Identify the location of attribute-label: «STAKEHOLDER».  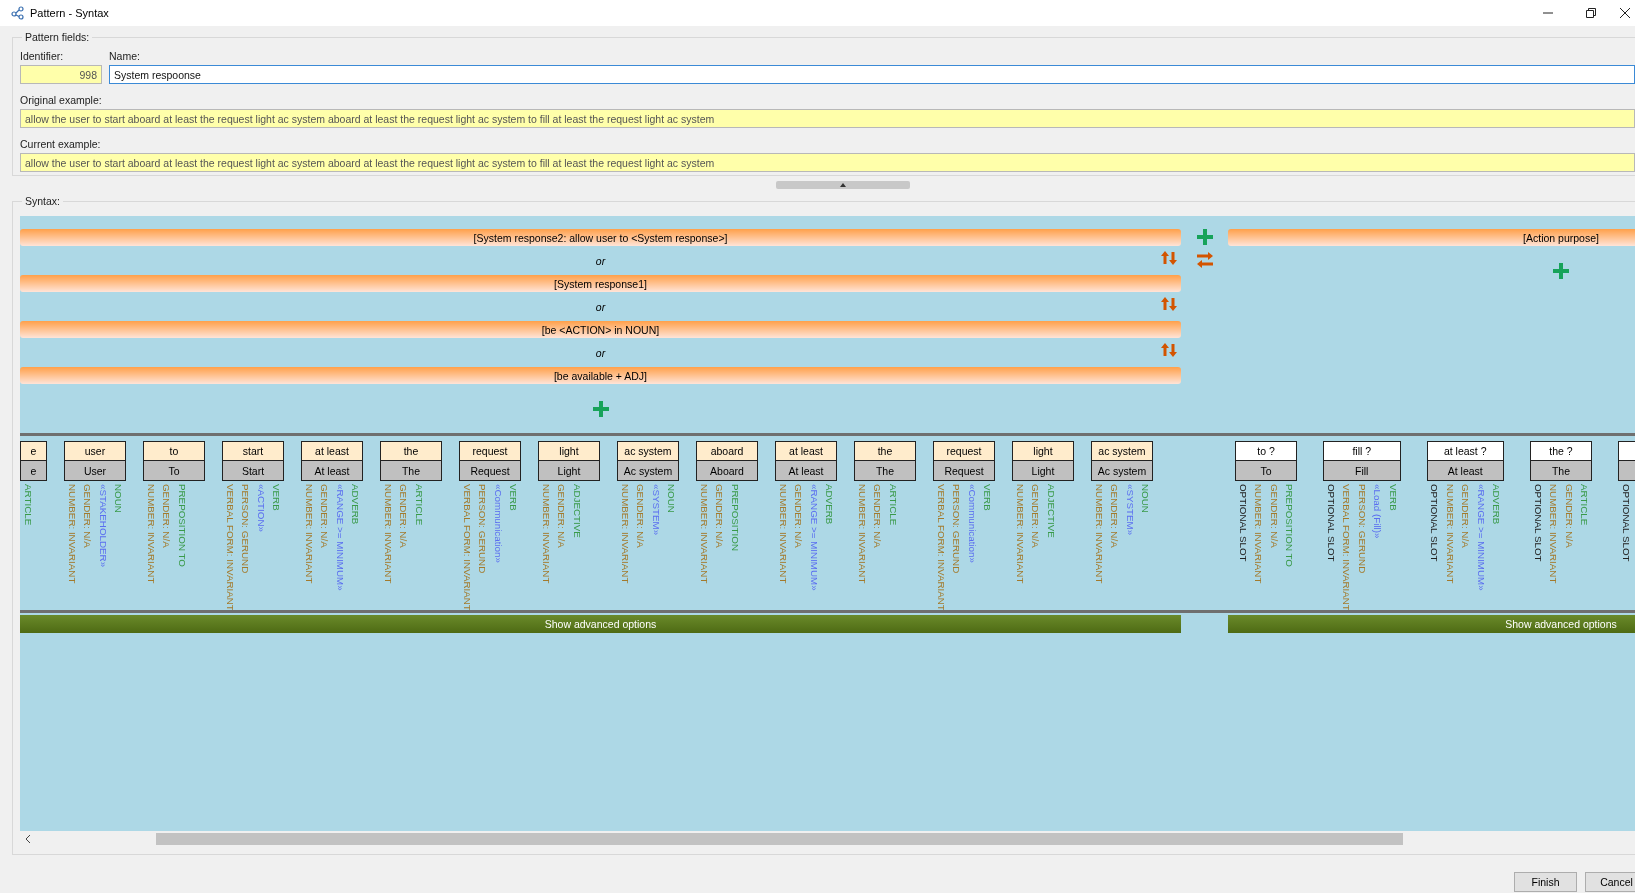
(103, 527).